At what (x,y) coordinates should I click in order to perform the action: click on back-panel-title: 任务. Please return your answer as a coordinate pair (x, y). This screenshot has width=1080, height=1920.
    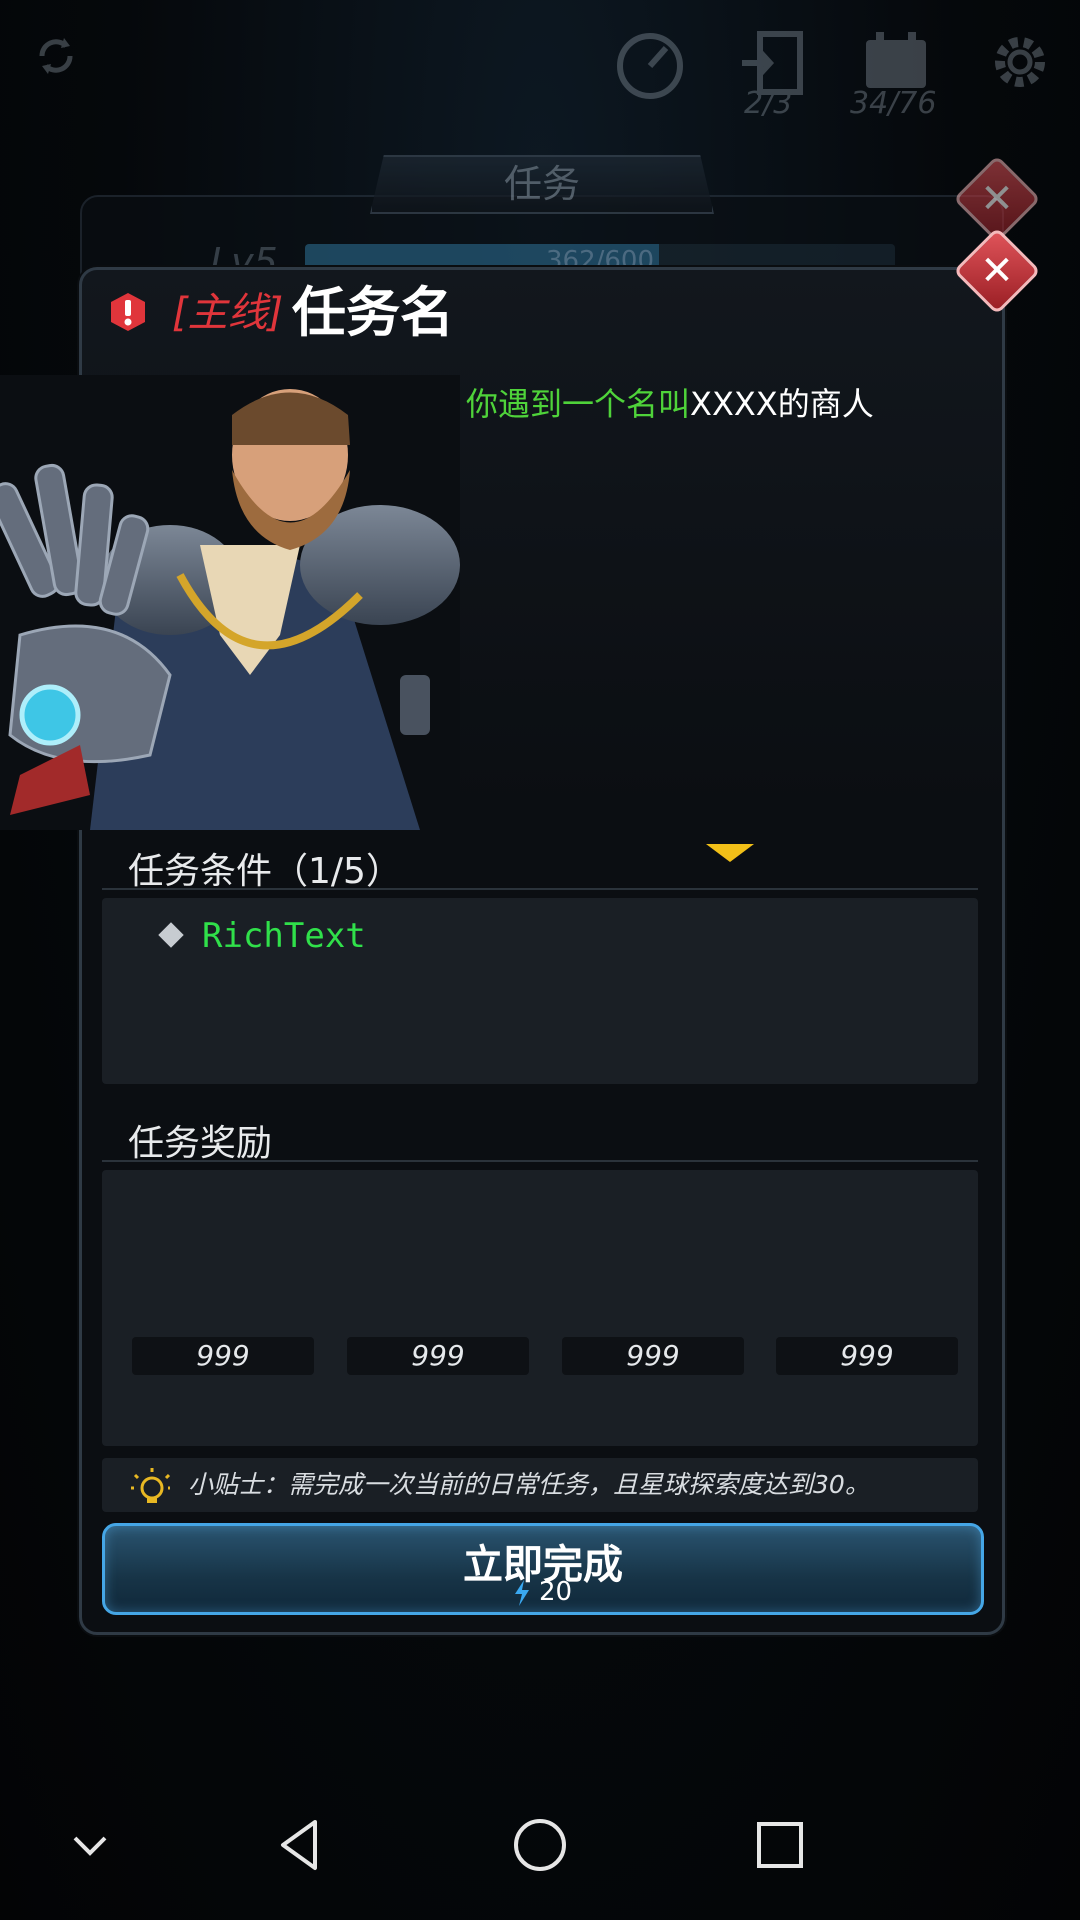
    Looking at the image, I should click on (542, 184).